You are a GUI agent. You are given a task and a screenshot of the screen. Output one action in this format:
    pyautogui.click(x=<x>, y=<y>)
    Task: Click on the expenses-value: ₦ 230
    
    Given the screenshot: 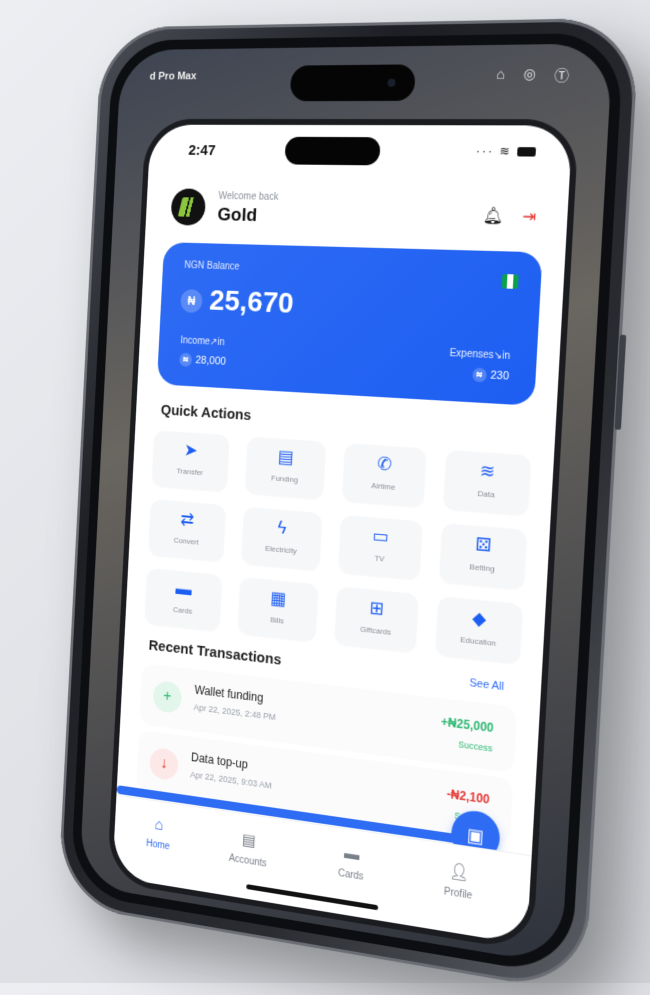 What is the action you would take?
    pyautogui.click(x=490, y=375)
    